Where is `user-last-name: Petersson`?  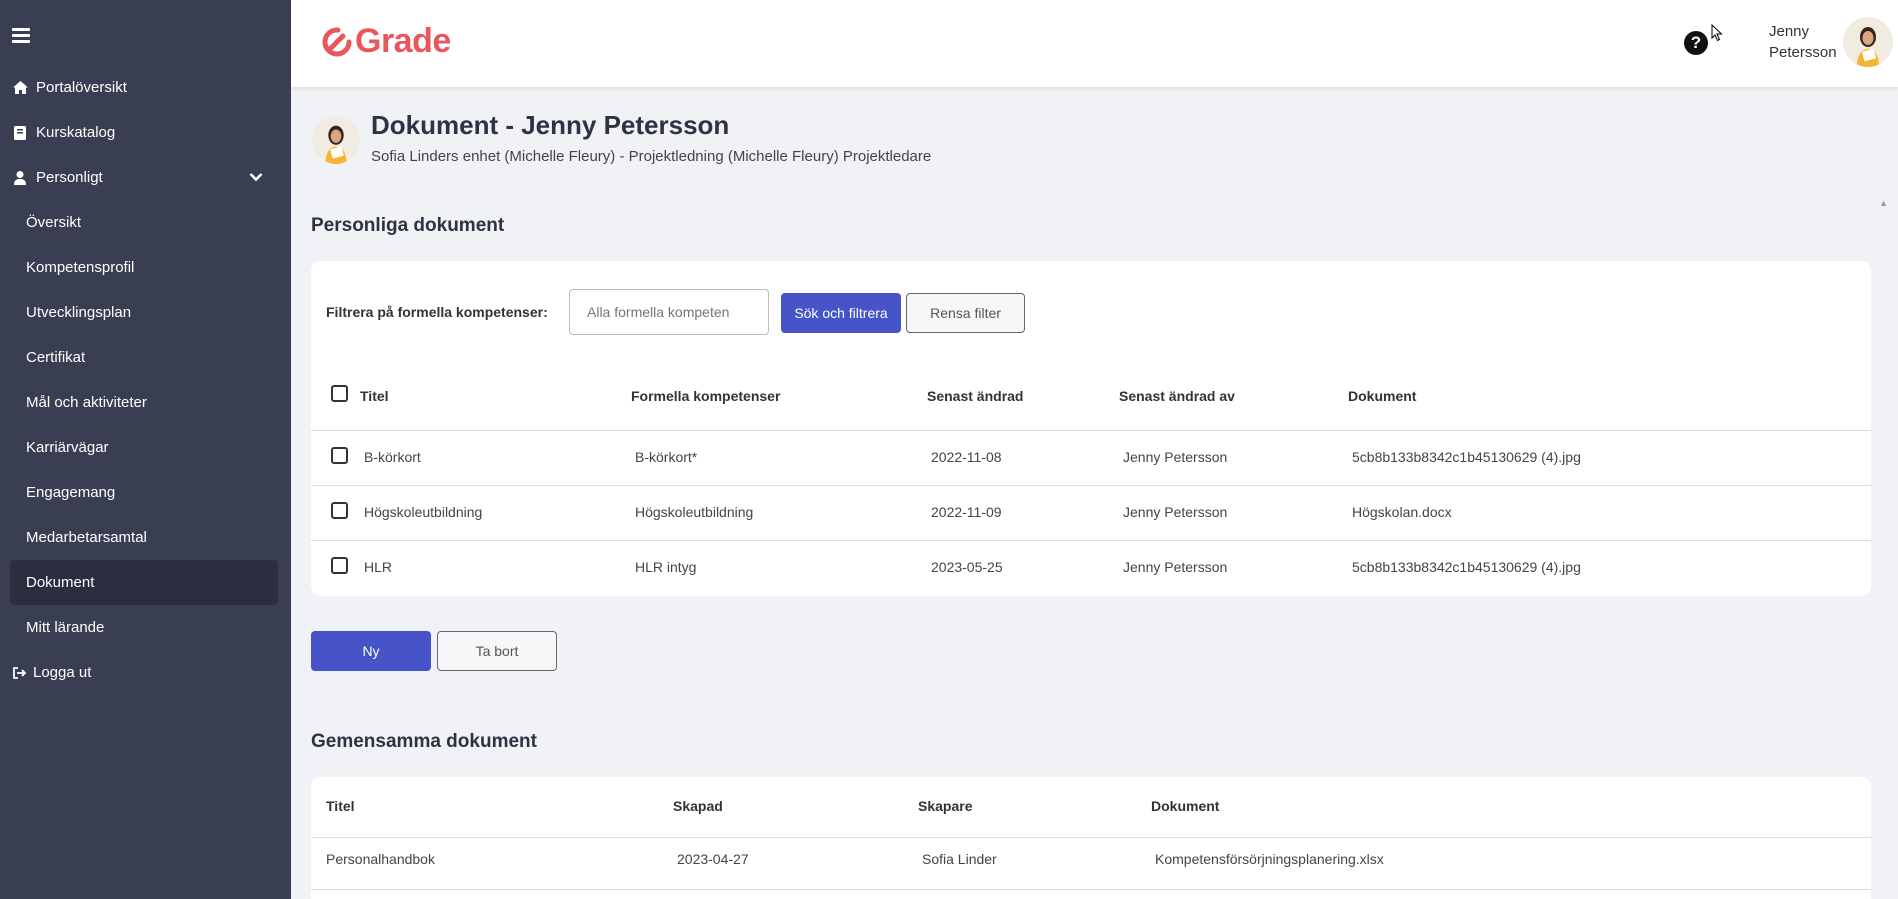 user-last-name: Petersson is located at coordinates (1803, 52).